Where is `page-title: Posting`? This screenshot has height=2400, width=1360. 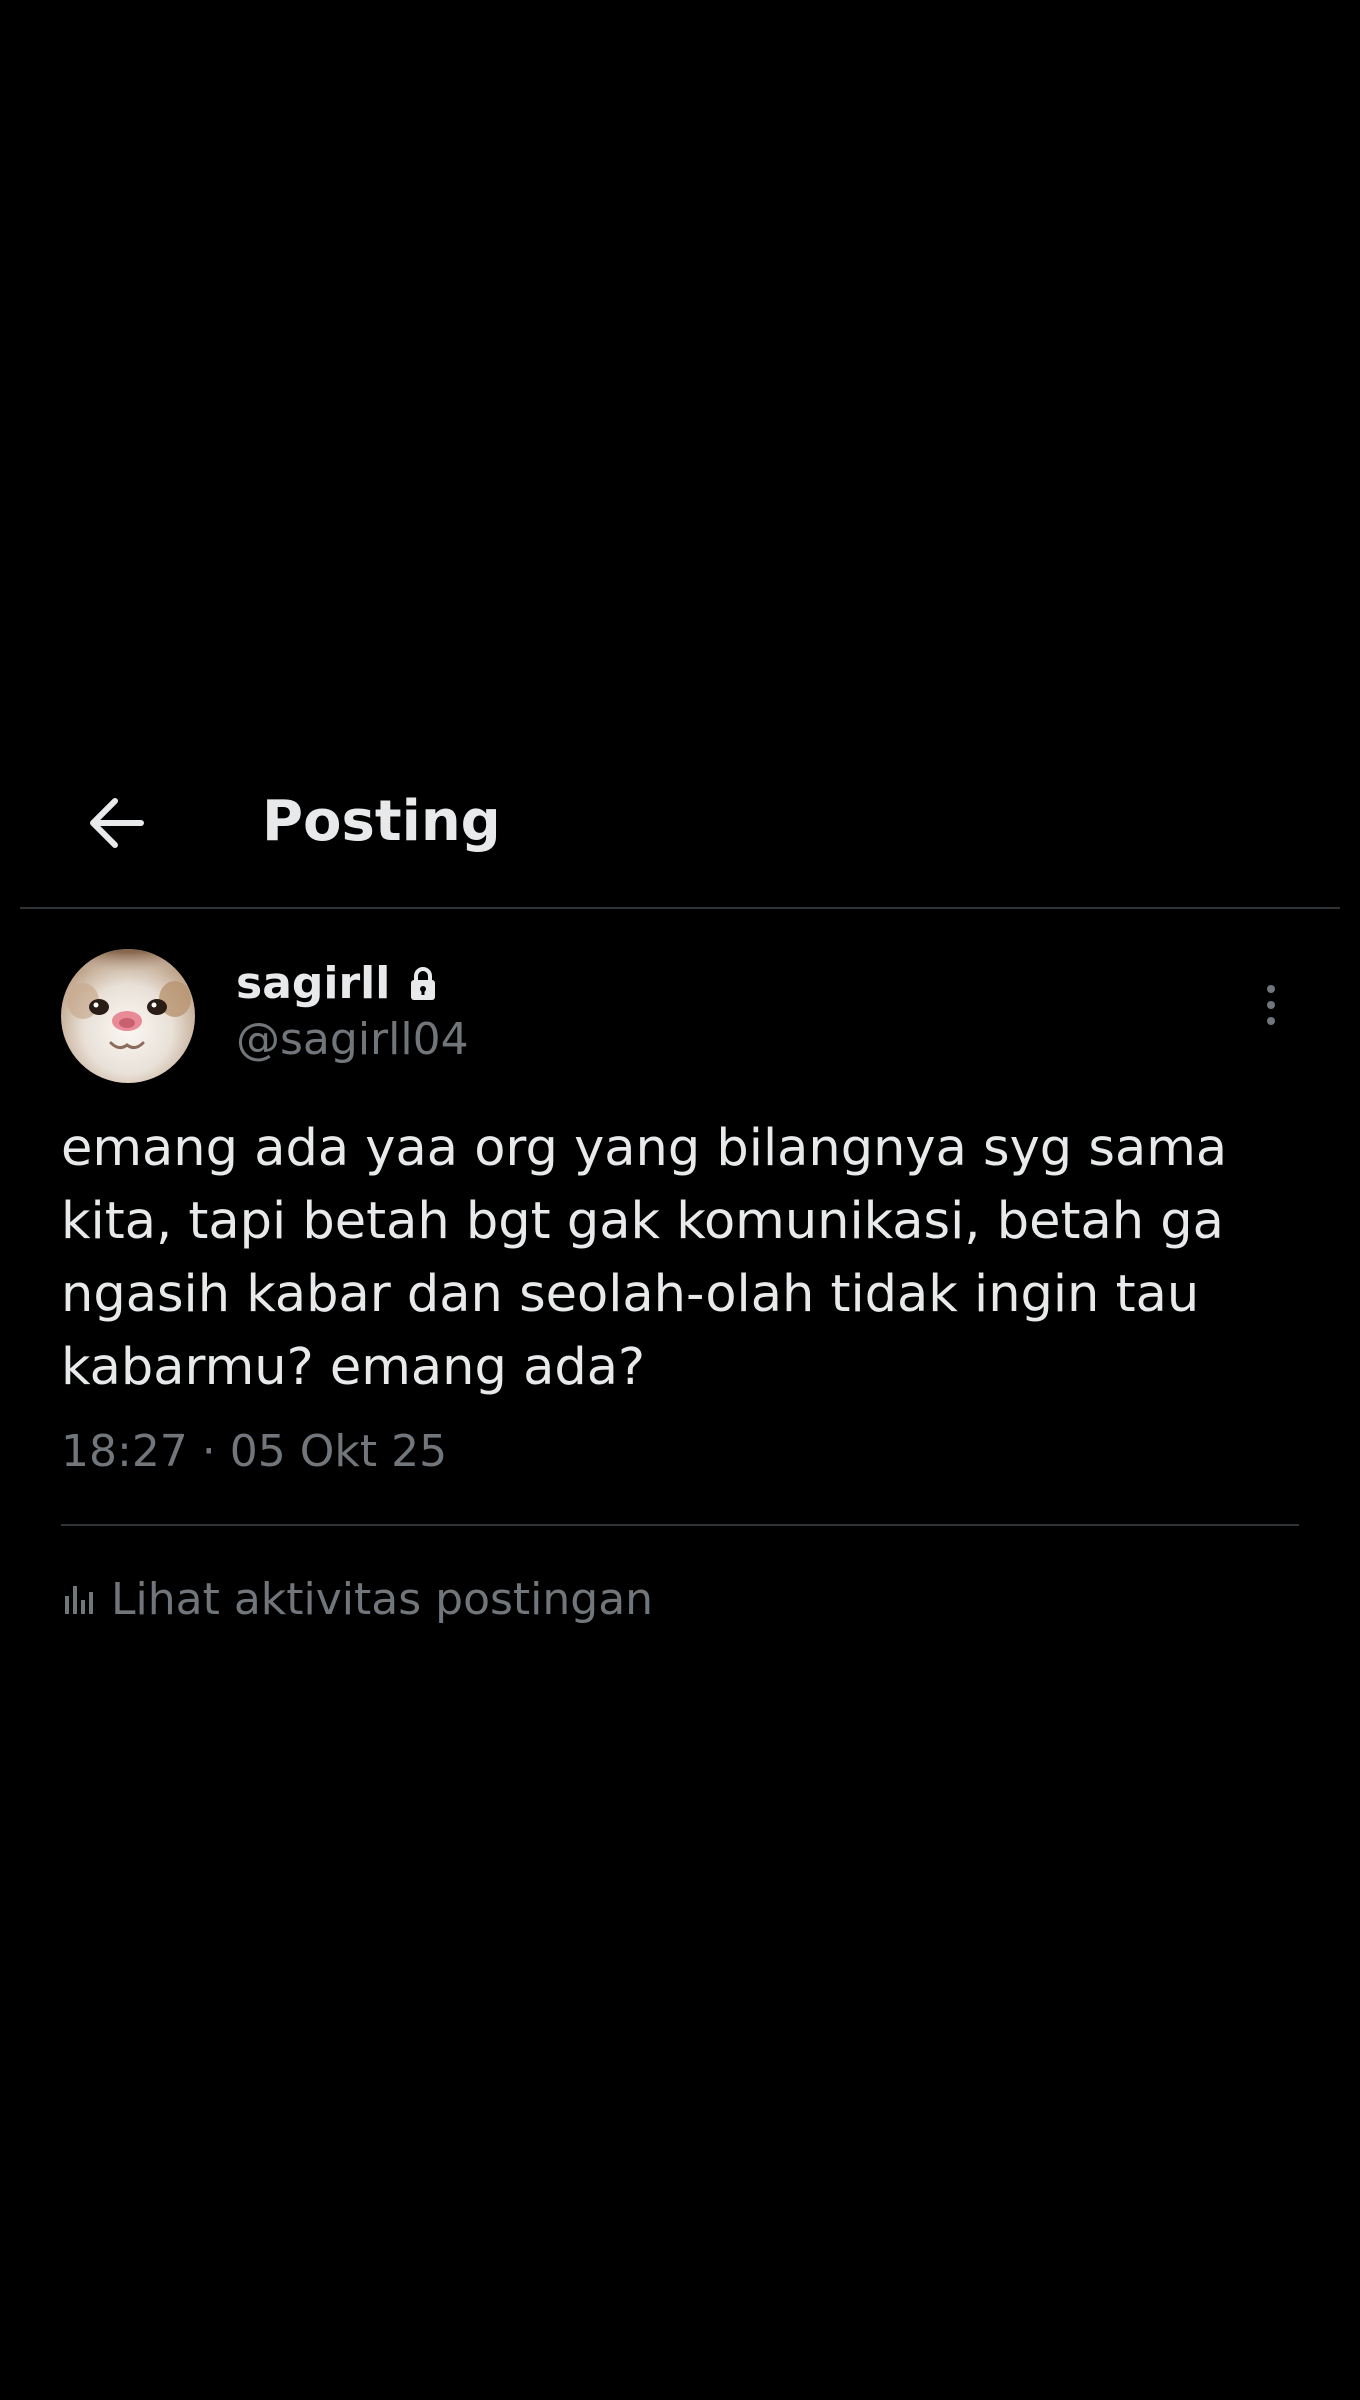 page-title: Posting is located at coordinates (381, 821).